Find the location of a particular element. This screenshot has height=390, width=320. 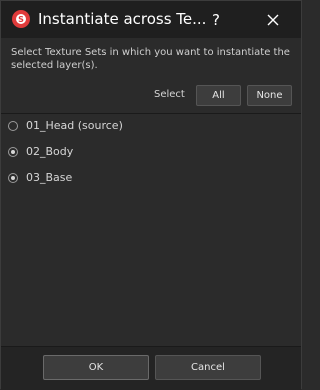

texture-set-label: 02_Body is located at coordinates (50, 151).